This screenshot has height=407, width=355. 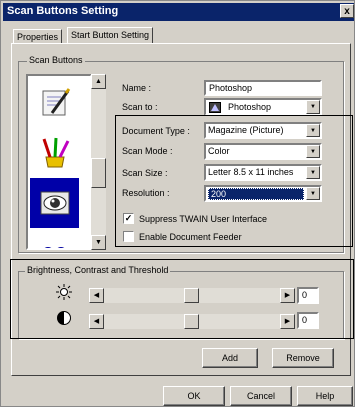 I want to click on window-title: Scan Buttons Setting, so click(x=63, y=11).